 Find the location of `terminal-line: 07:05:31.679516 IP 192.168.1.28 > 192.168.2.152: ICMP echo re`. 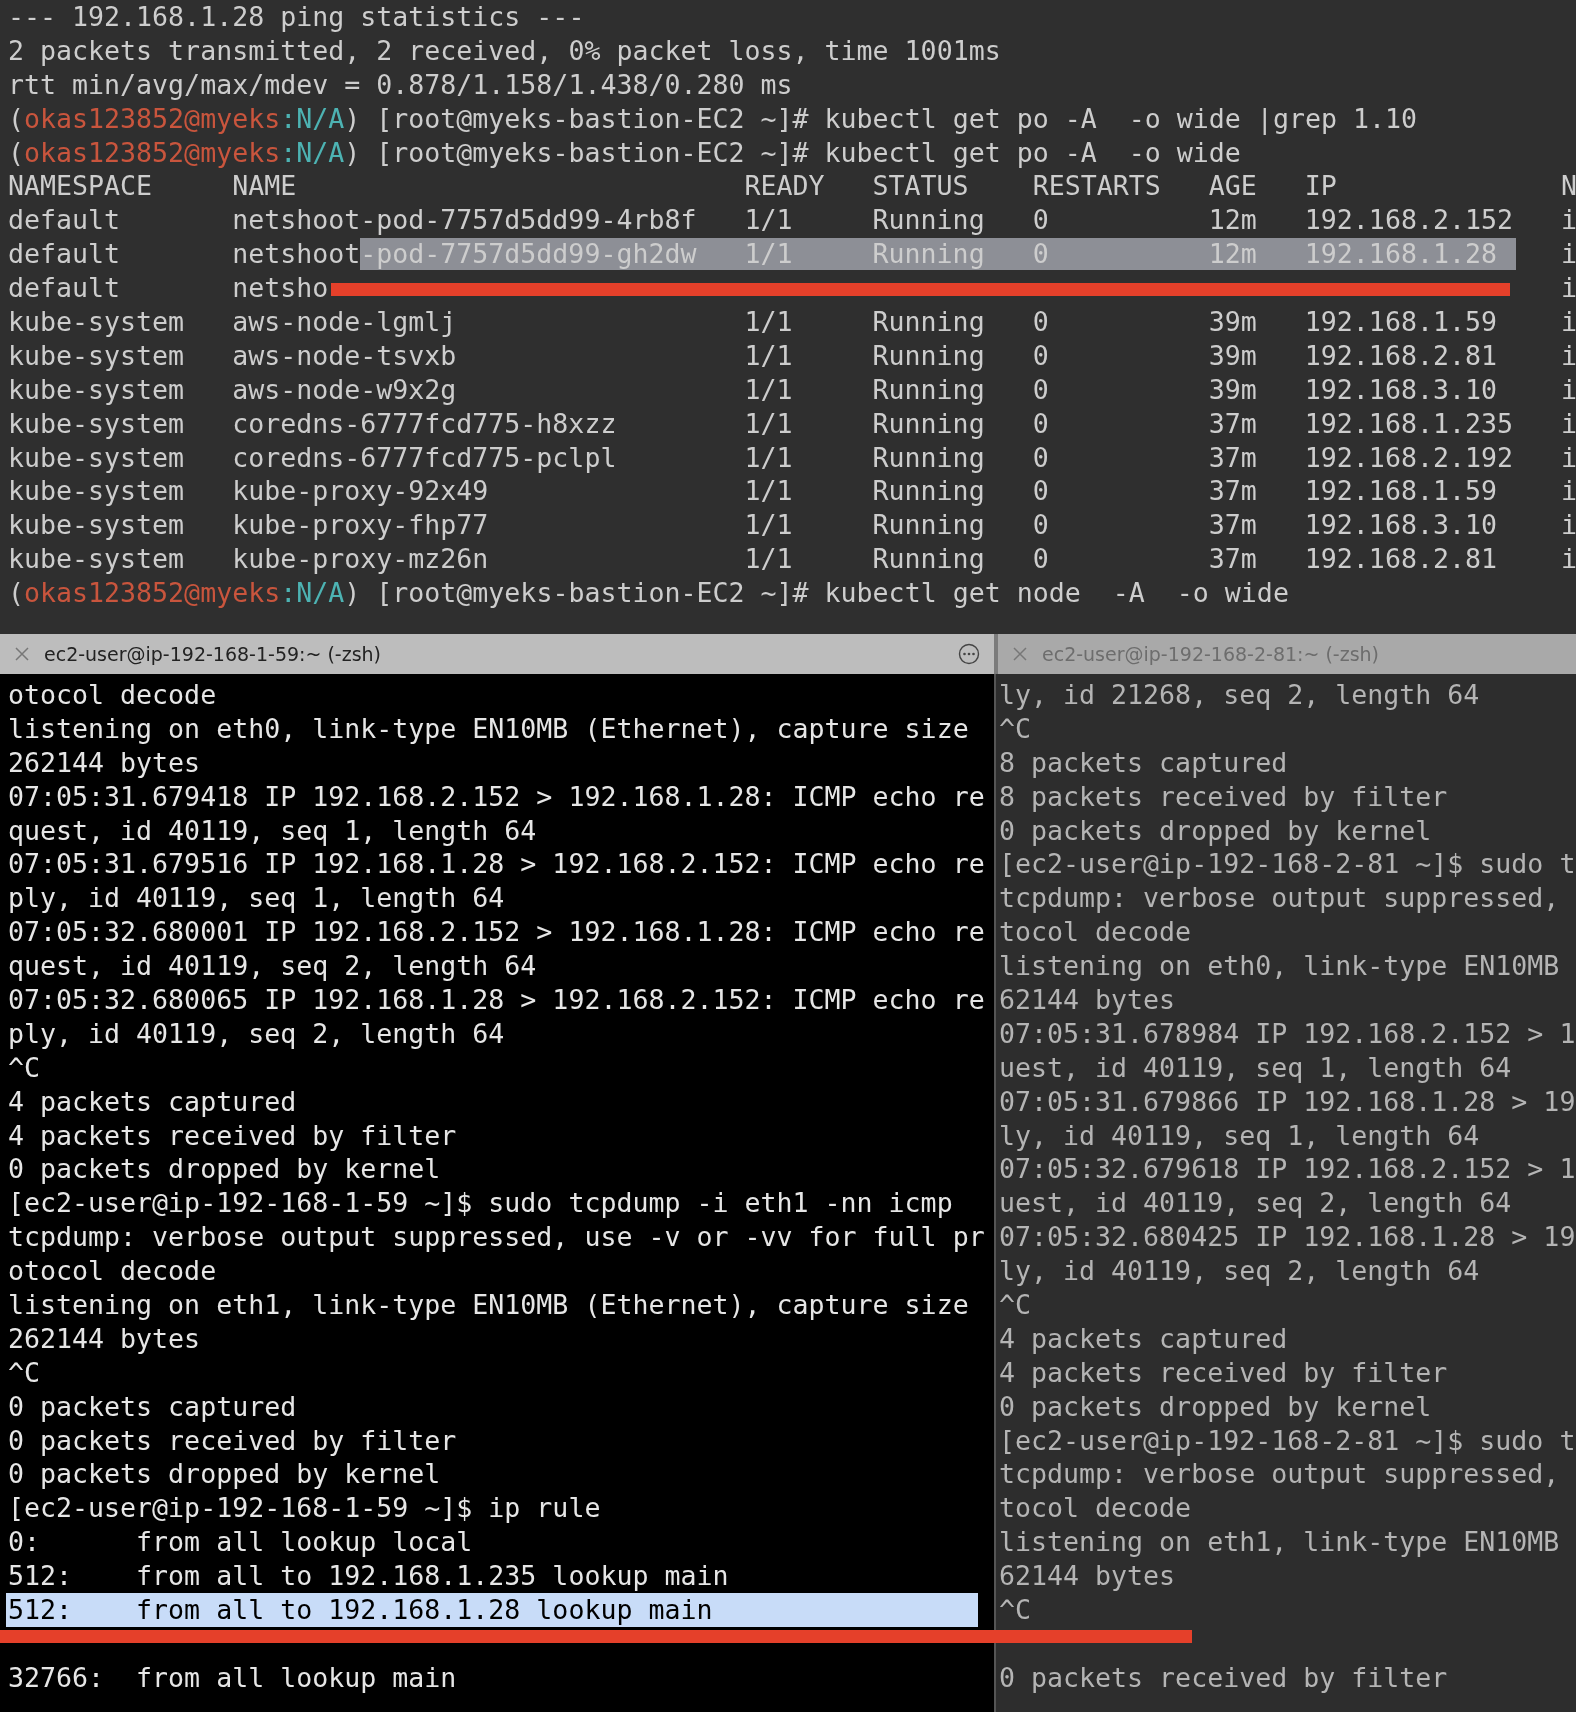

terminal-line: 07:05:31.679516 IP 192.168.1.28 > 192.168.2.152: ICMP echo re is located at coordinates (496, 864).